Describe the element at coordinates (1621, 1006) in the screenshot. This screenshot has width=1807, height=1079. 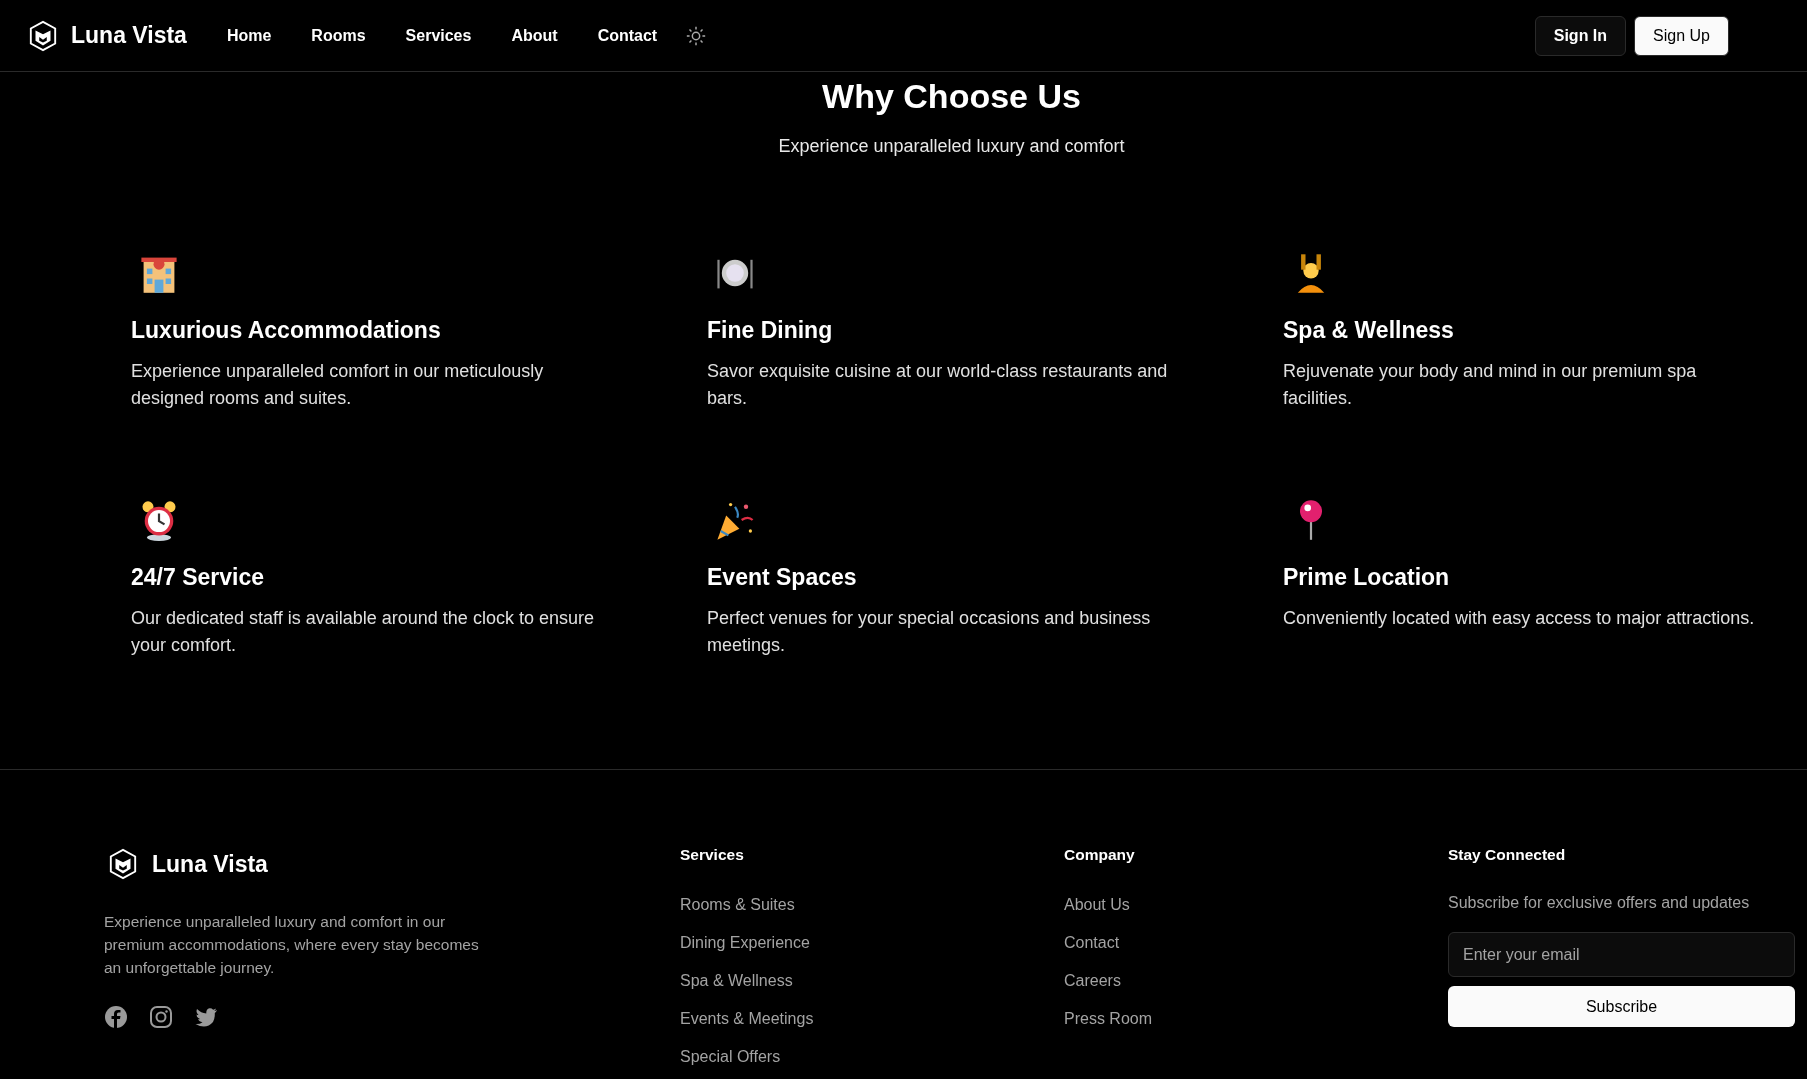
I see `subscribe-button: Subscribe` at that location.